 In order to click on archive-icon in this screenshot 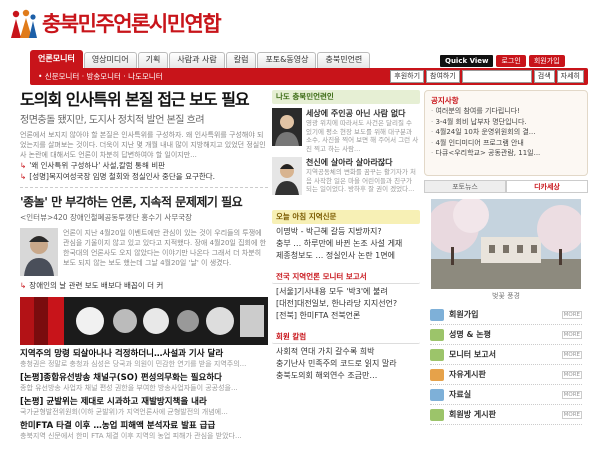, I will do `click(437, 394)`.